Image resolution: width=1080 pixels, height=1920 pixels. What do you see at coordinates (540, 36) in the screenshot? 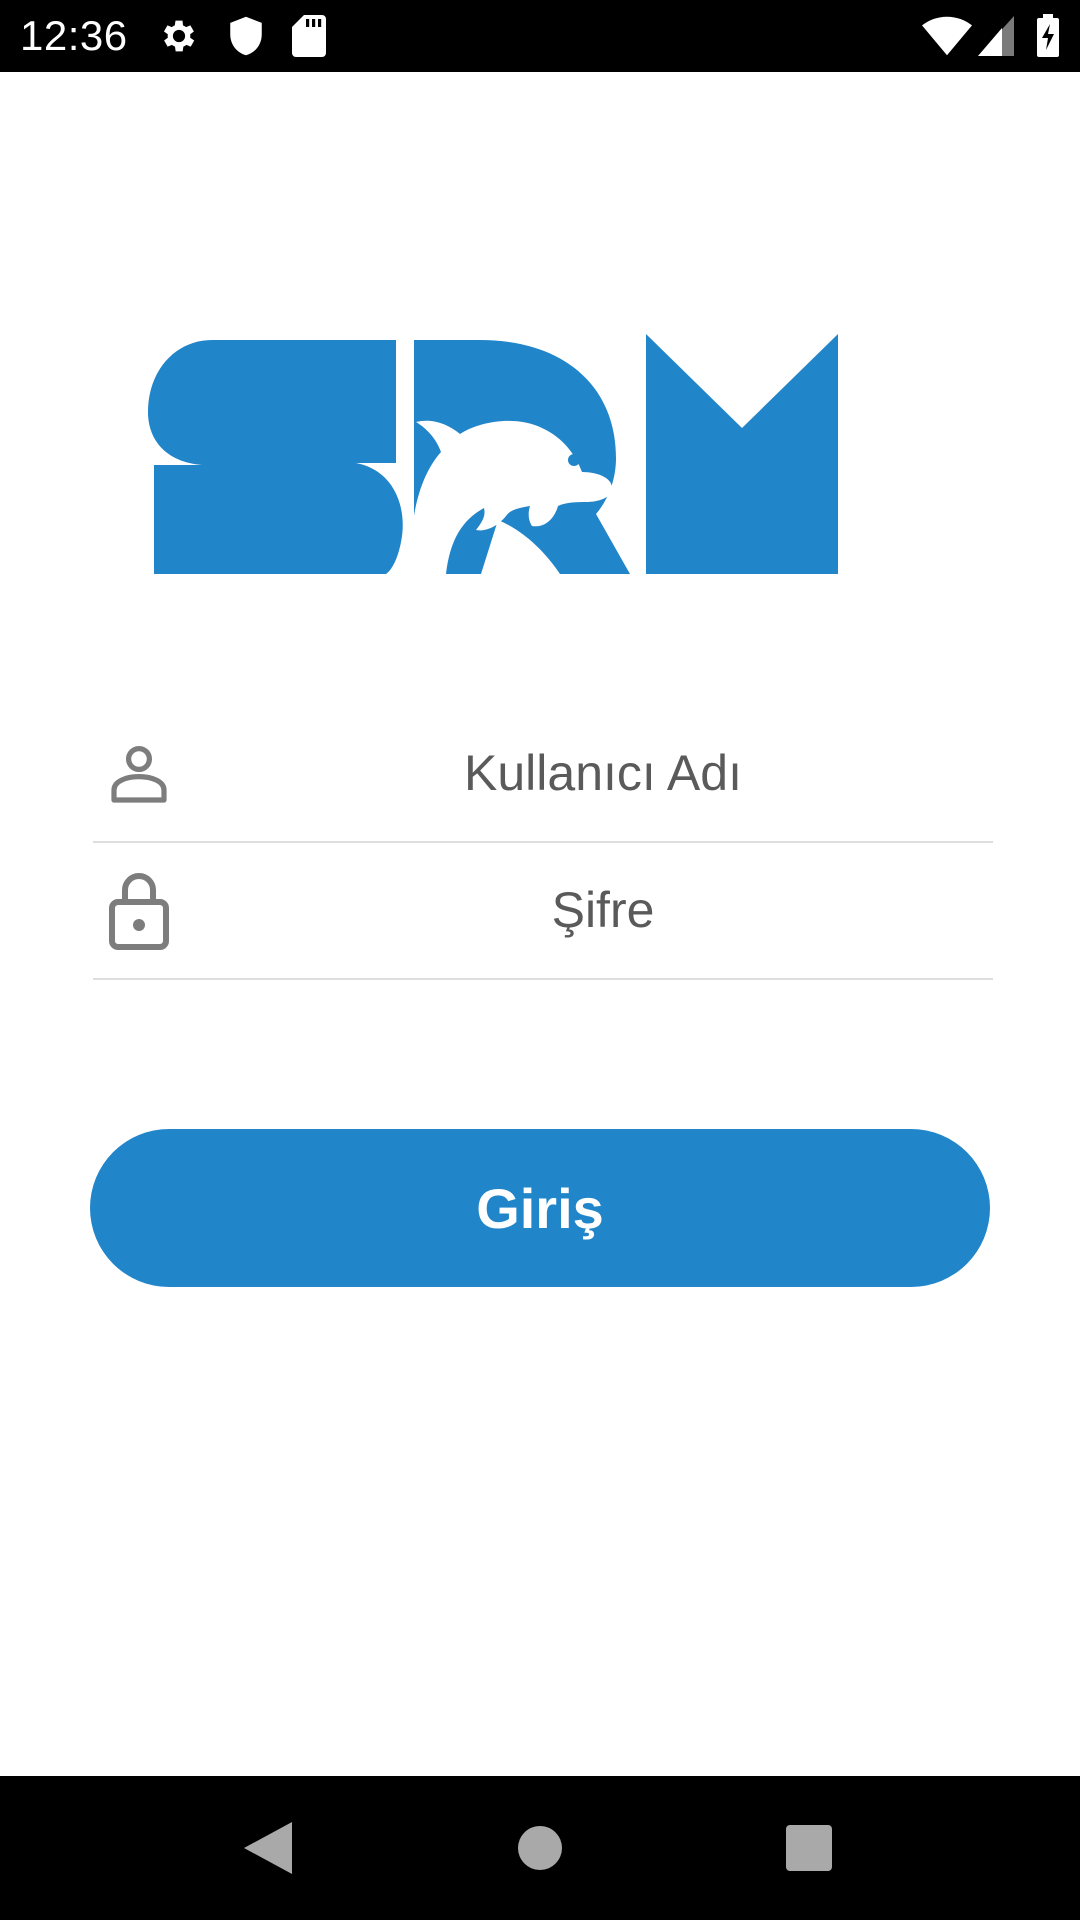
I see `status-bar: 12:36` at bounding box center [540, 36].